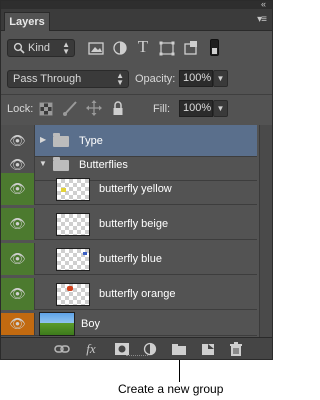 Image resolution: width=320 pixels, height=400 pixels. I want to click on layer-row-butterfly-blue: 👁 butterfly blue, so click(129, 259).